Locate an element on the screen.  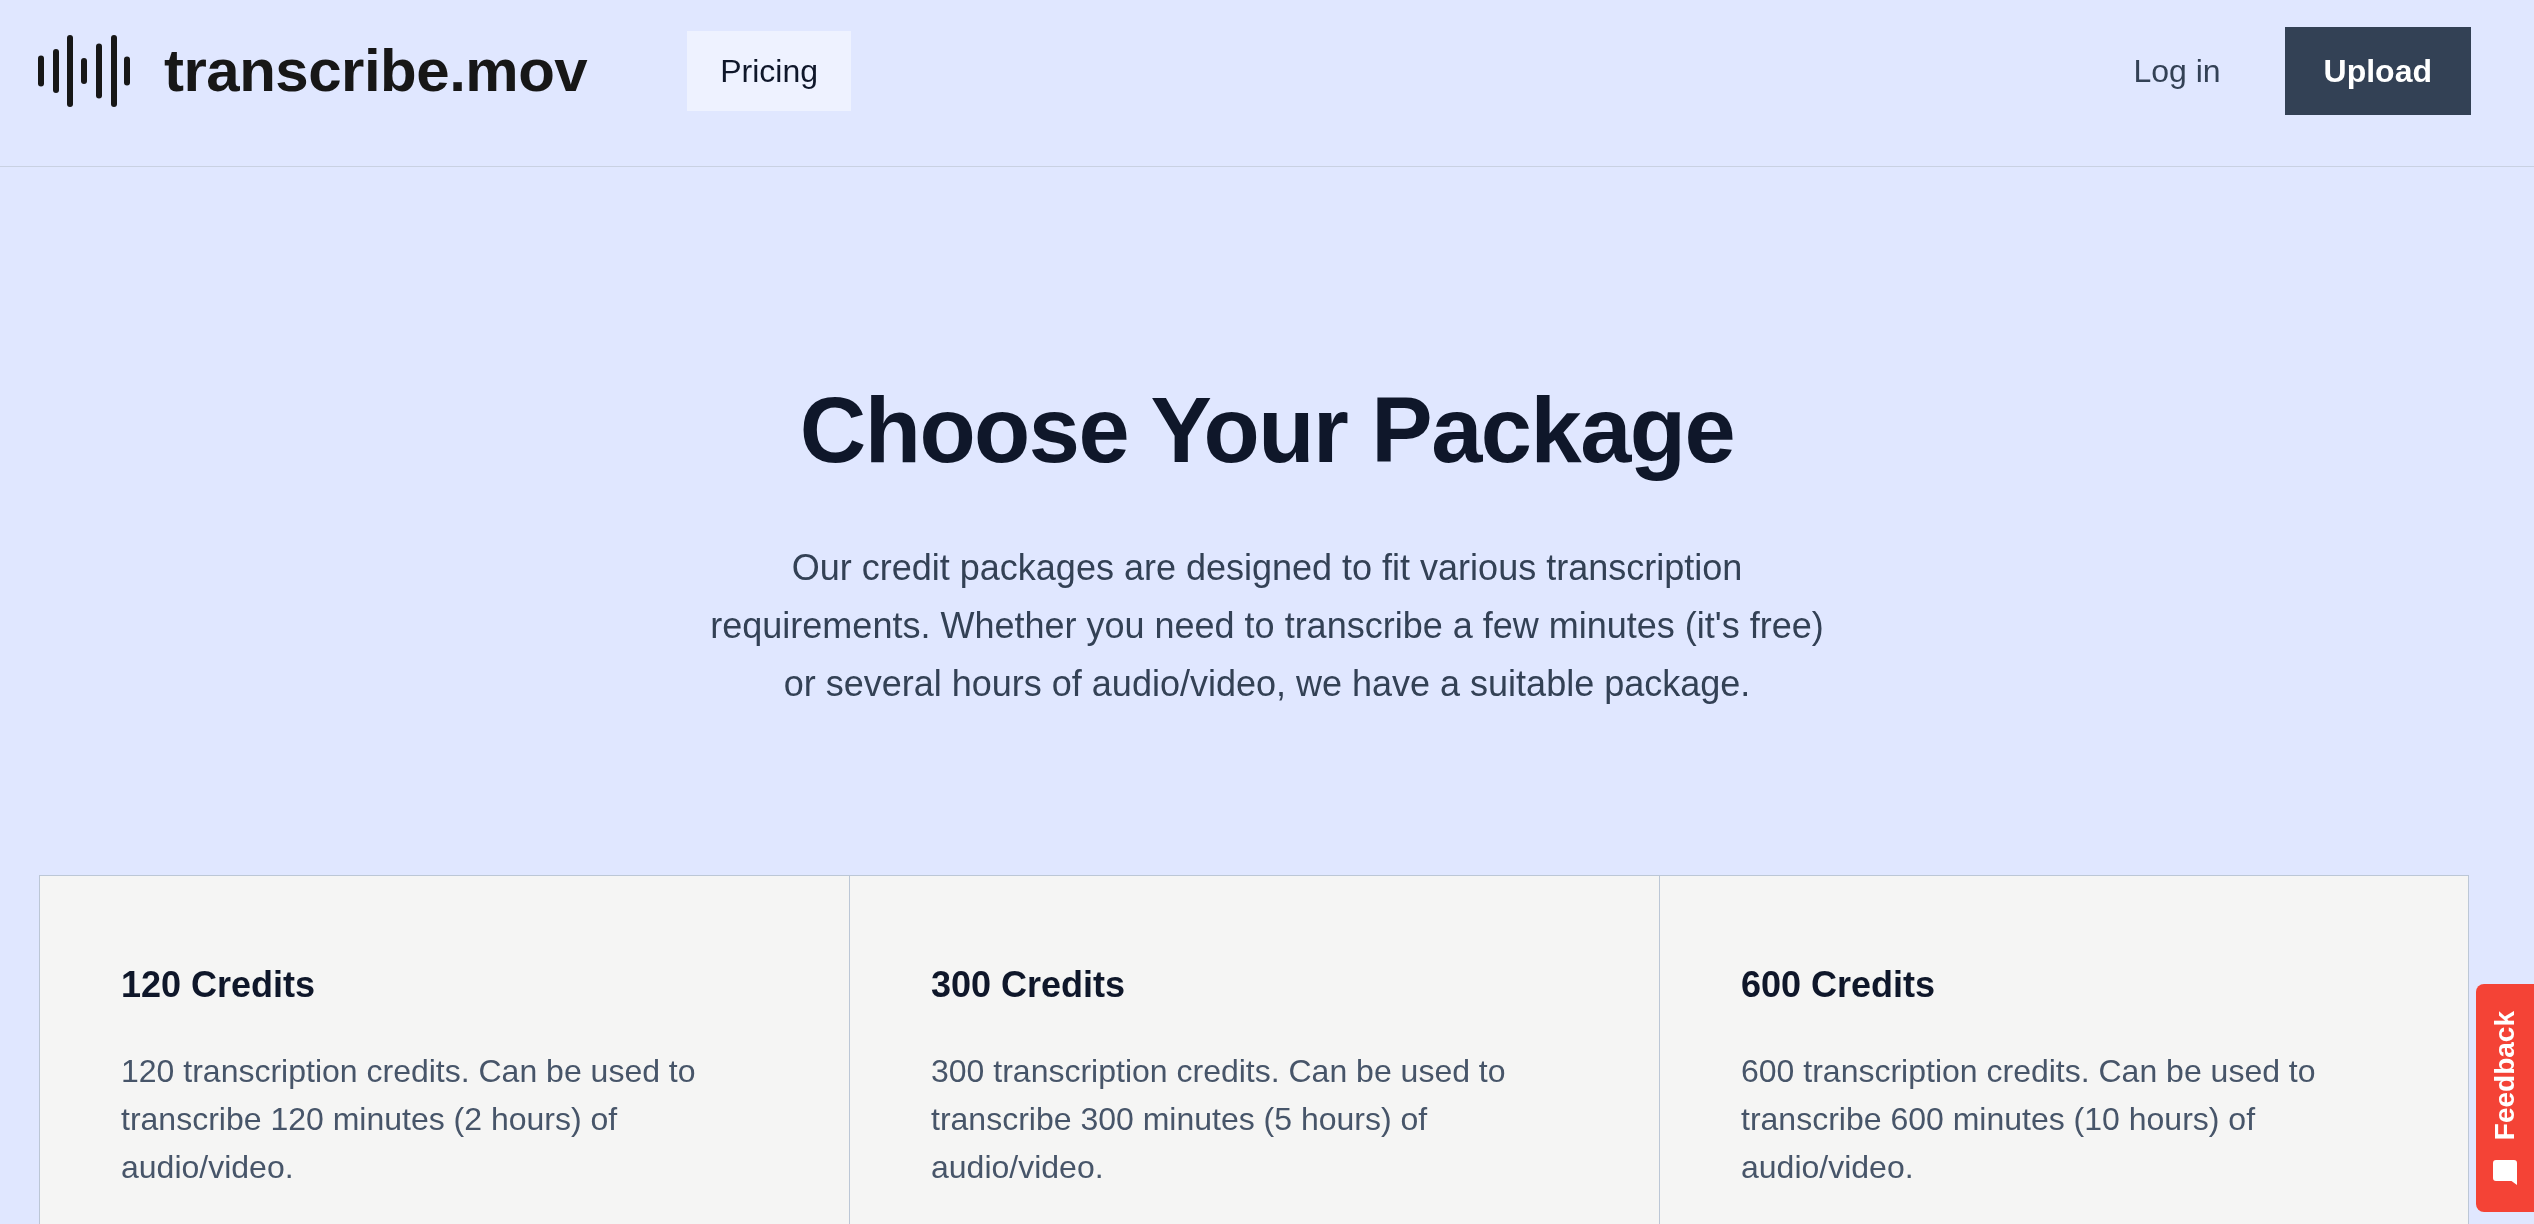
package-title: 120 Credits is located at coordinates (219, 985).